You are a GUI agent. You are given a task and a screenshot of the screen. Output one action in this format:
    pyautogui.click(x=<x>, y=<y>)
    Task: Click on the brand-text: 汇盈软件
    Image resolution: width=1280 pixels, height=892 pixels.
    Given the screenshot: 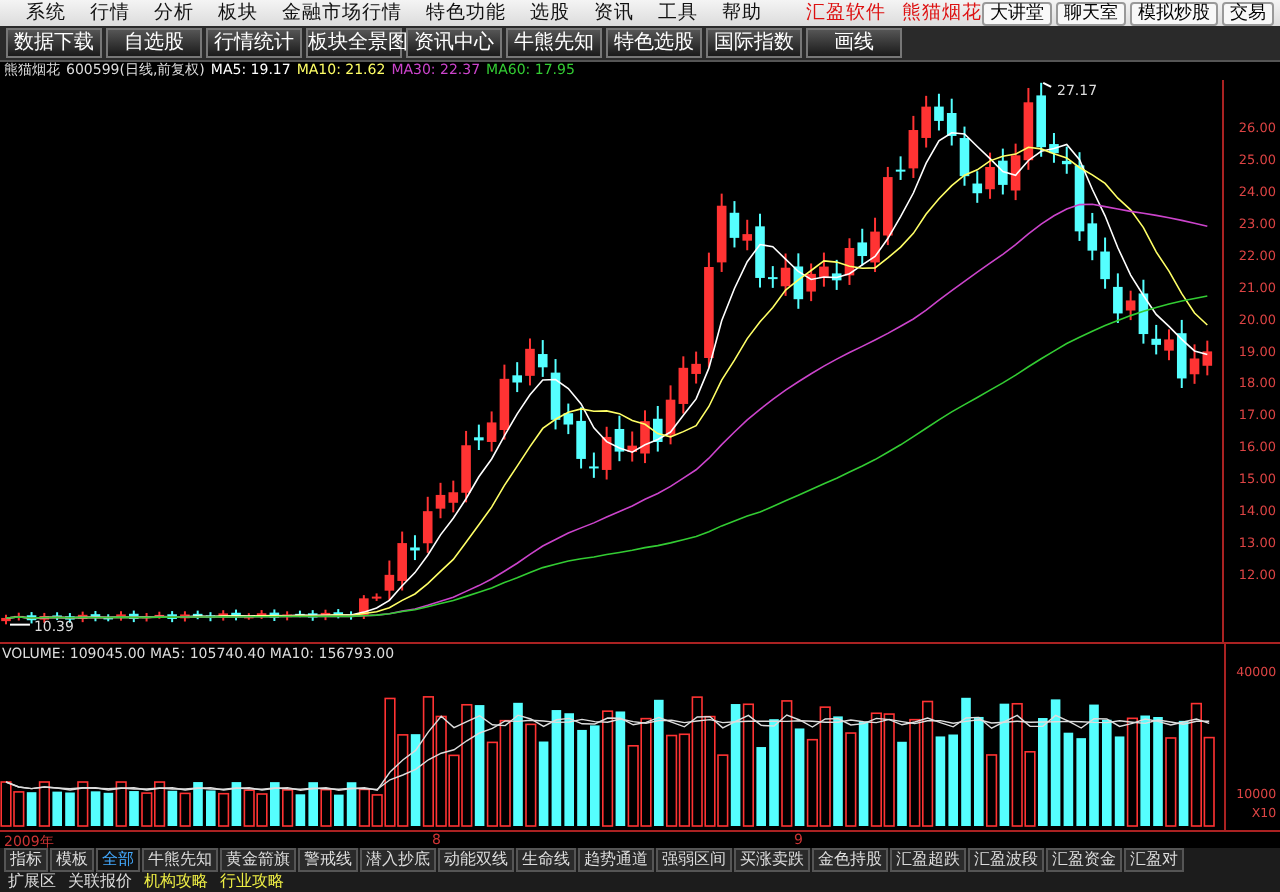 What is the action you would take?
    pyautogui.click(x=846, y=13)
    